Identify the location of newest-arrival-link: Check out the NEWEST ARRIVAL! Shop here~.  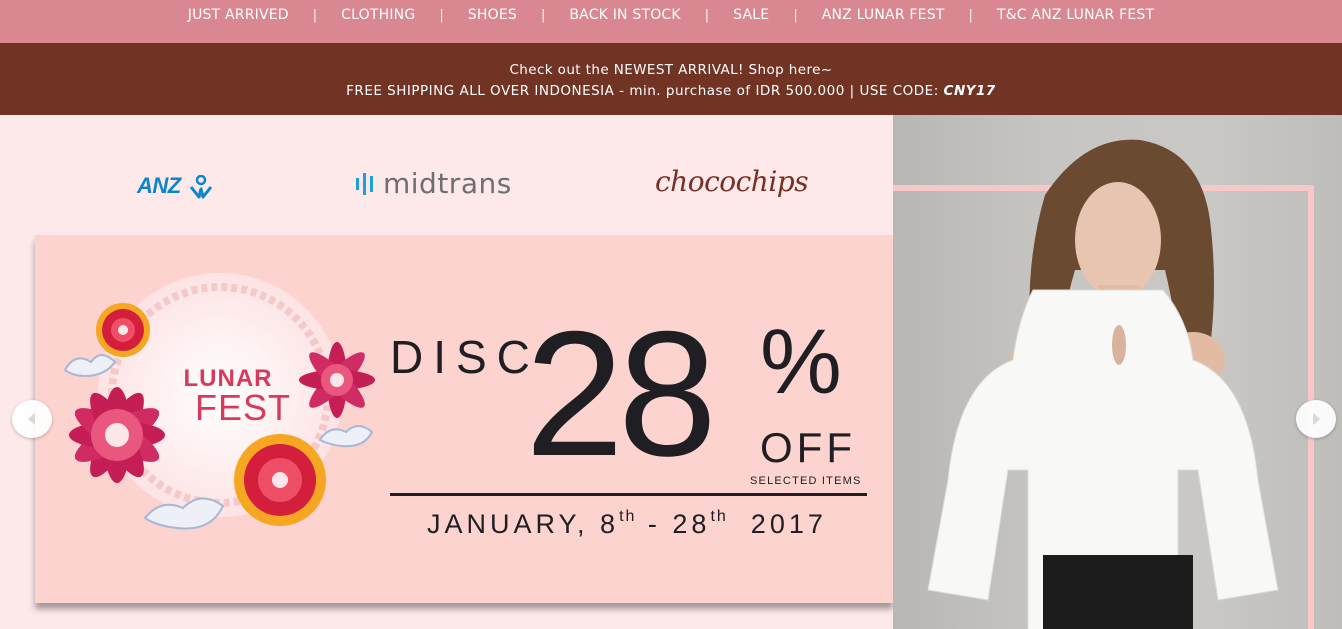
(670, 70).